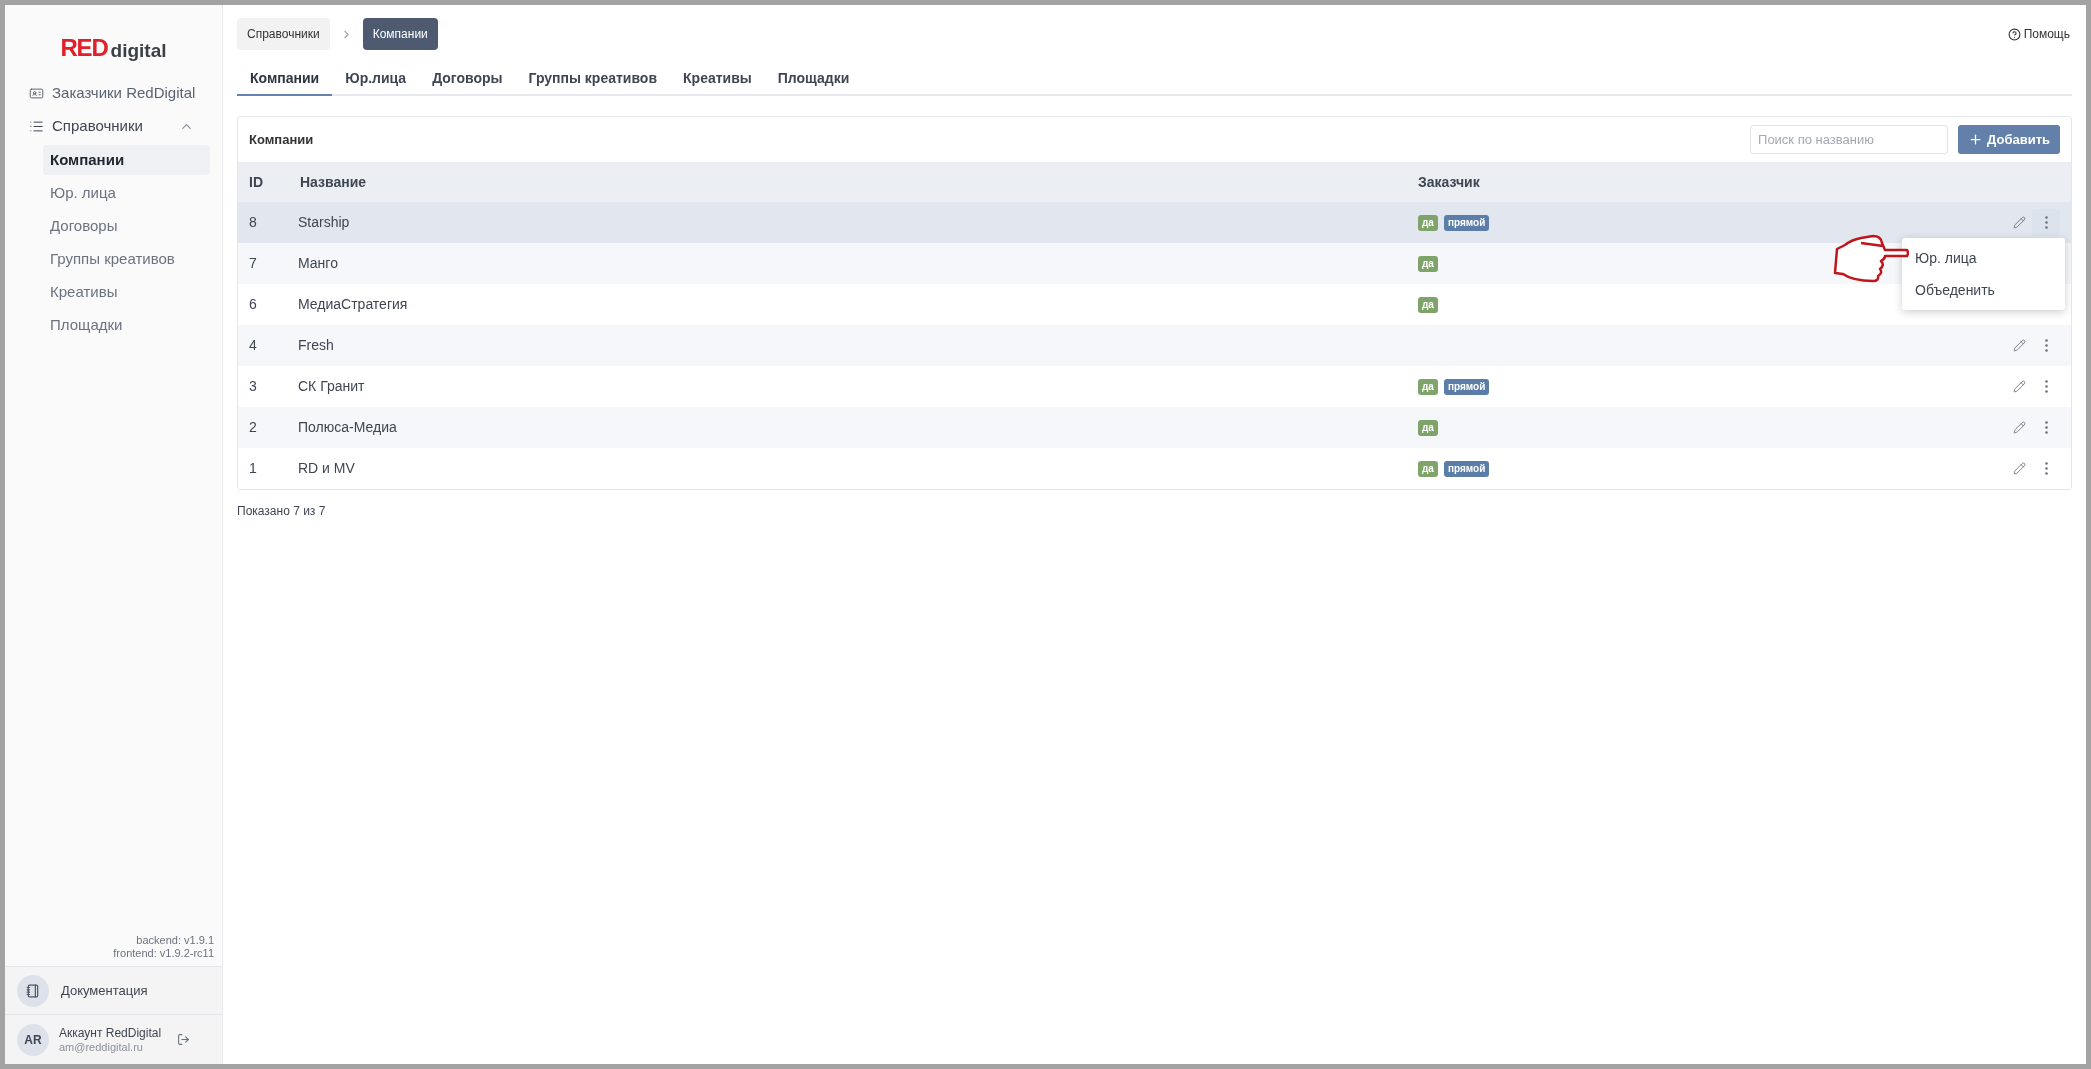  Describe the element at coordinates (333, 182) in the screenshot. I see `column-header: Название` at that location.